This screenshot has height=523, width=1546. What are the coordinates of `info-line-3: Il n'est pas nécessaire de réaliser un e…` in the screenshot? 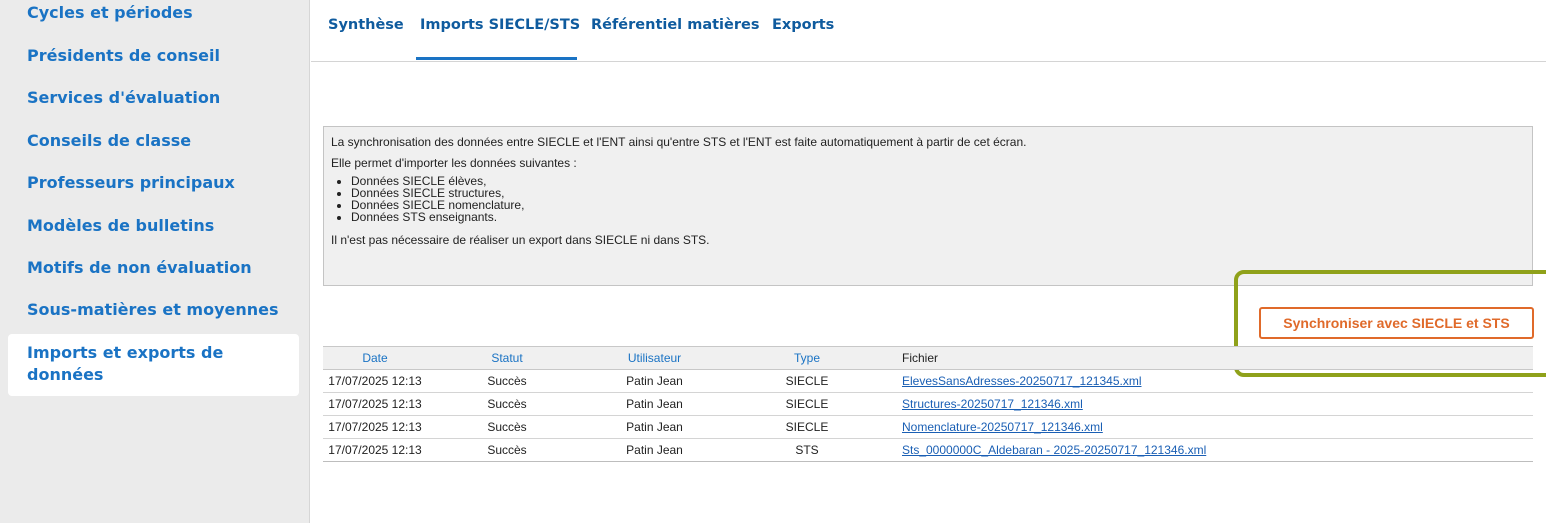 It's located at (520, 240).